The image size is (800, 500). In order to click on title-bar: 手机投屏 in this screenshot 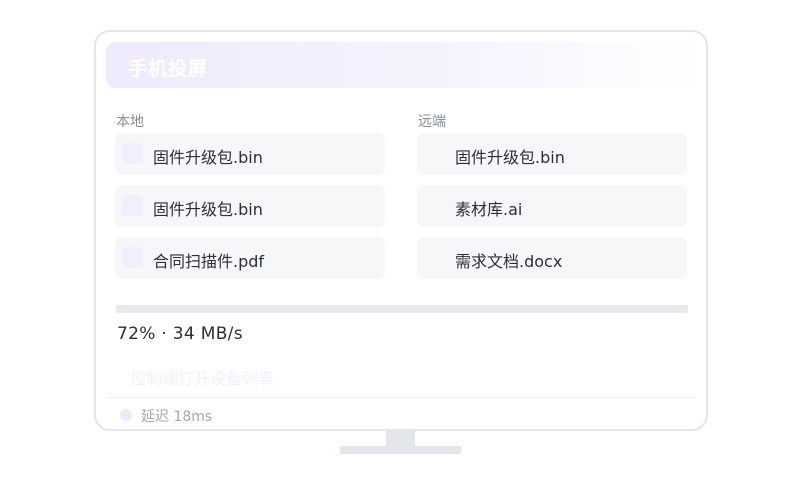, I will do `click(403, 65)`.